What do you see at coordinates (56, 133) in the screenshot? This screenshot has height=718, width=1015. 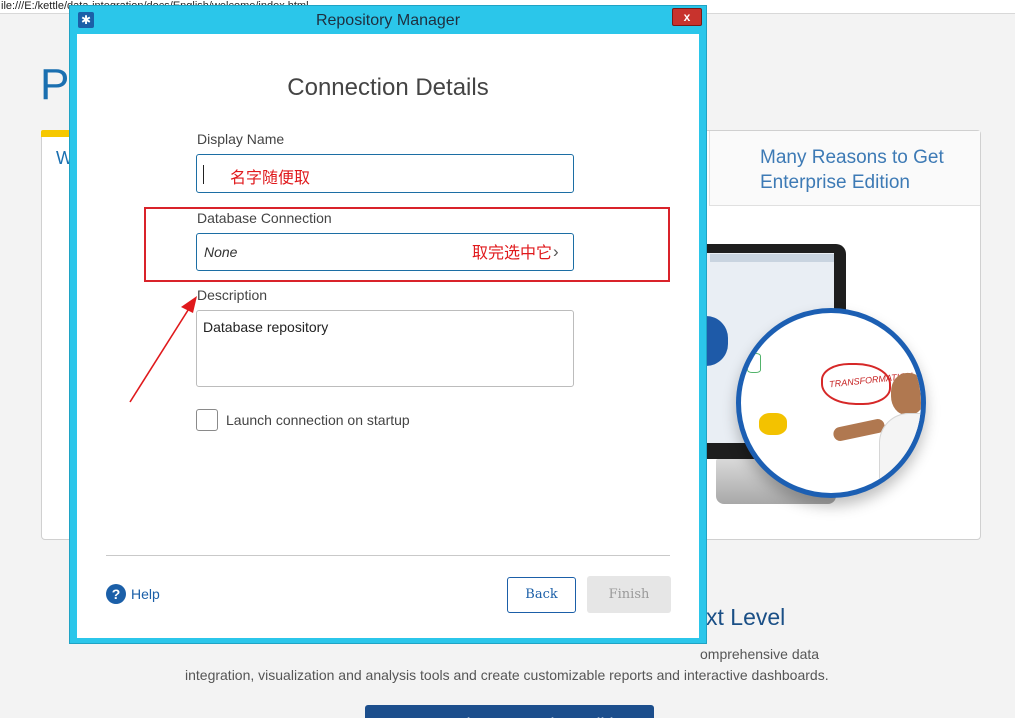 I see `panel-accent` at bounding box center [56, 133].